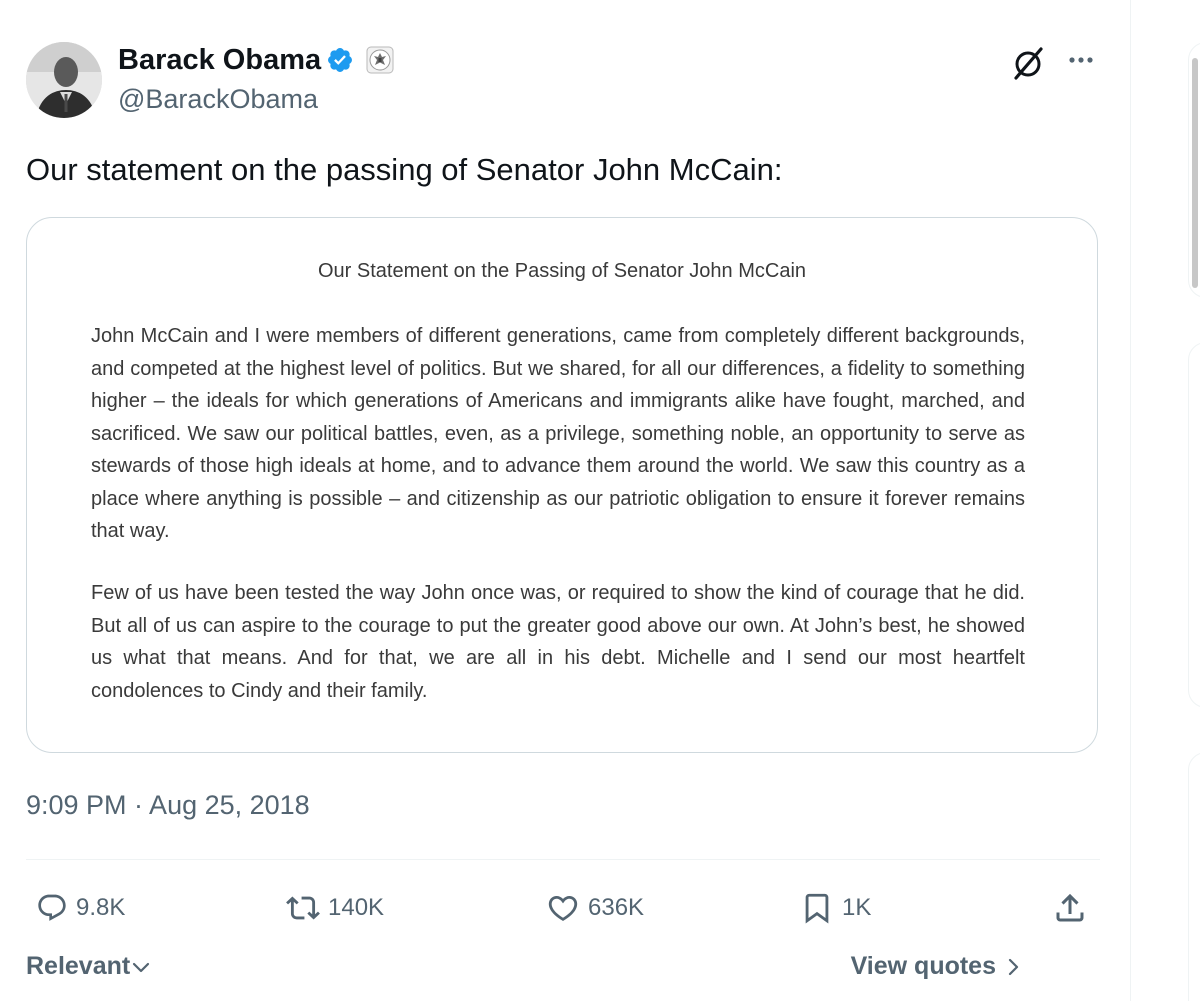 This screenshot has width=1200, height=1001. I want to click on heart-icon, so click(563, 908).